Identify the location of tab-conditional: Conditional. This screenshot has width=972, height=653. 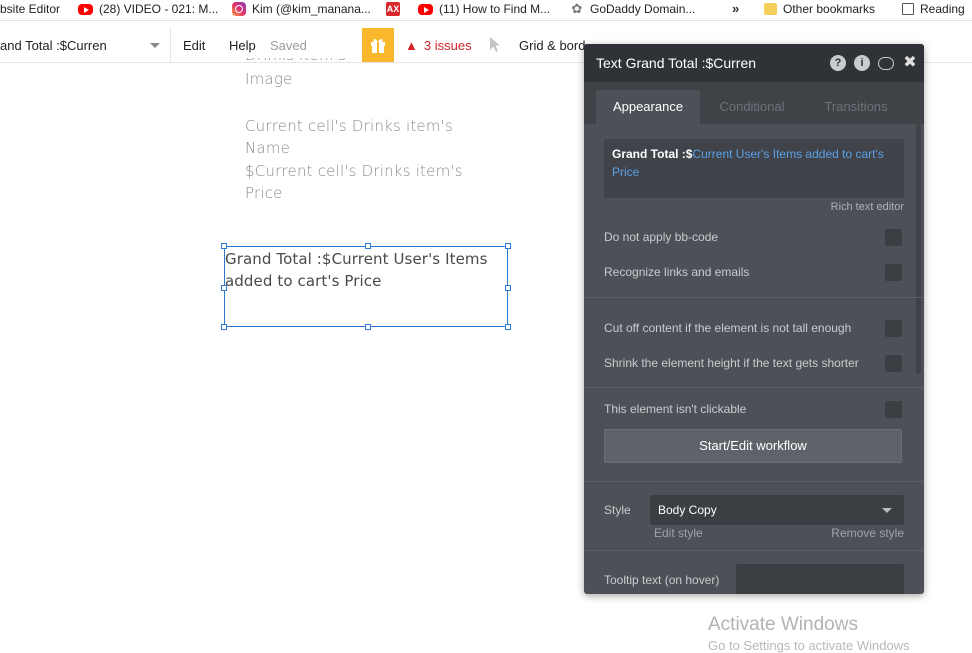
(752, 107).